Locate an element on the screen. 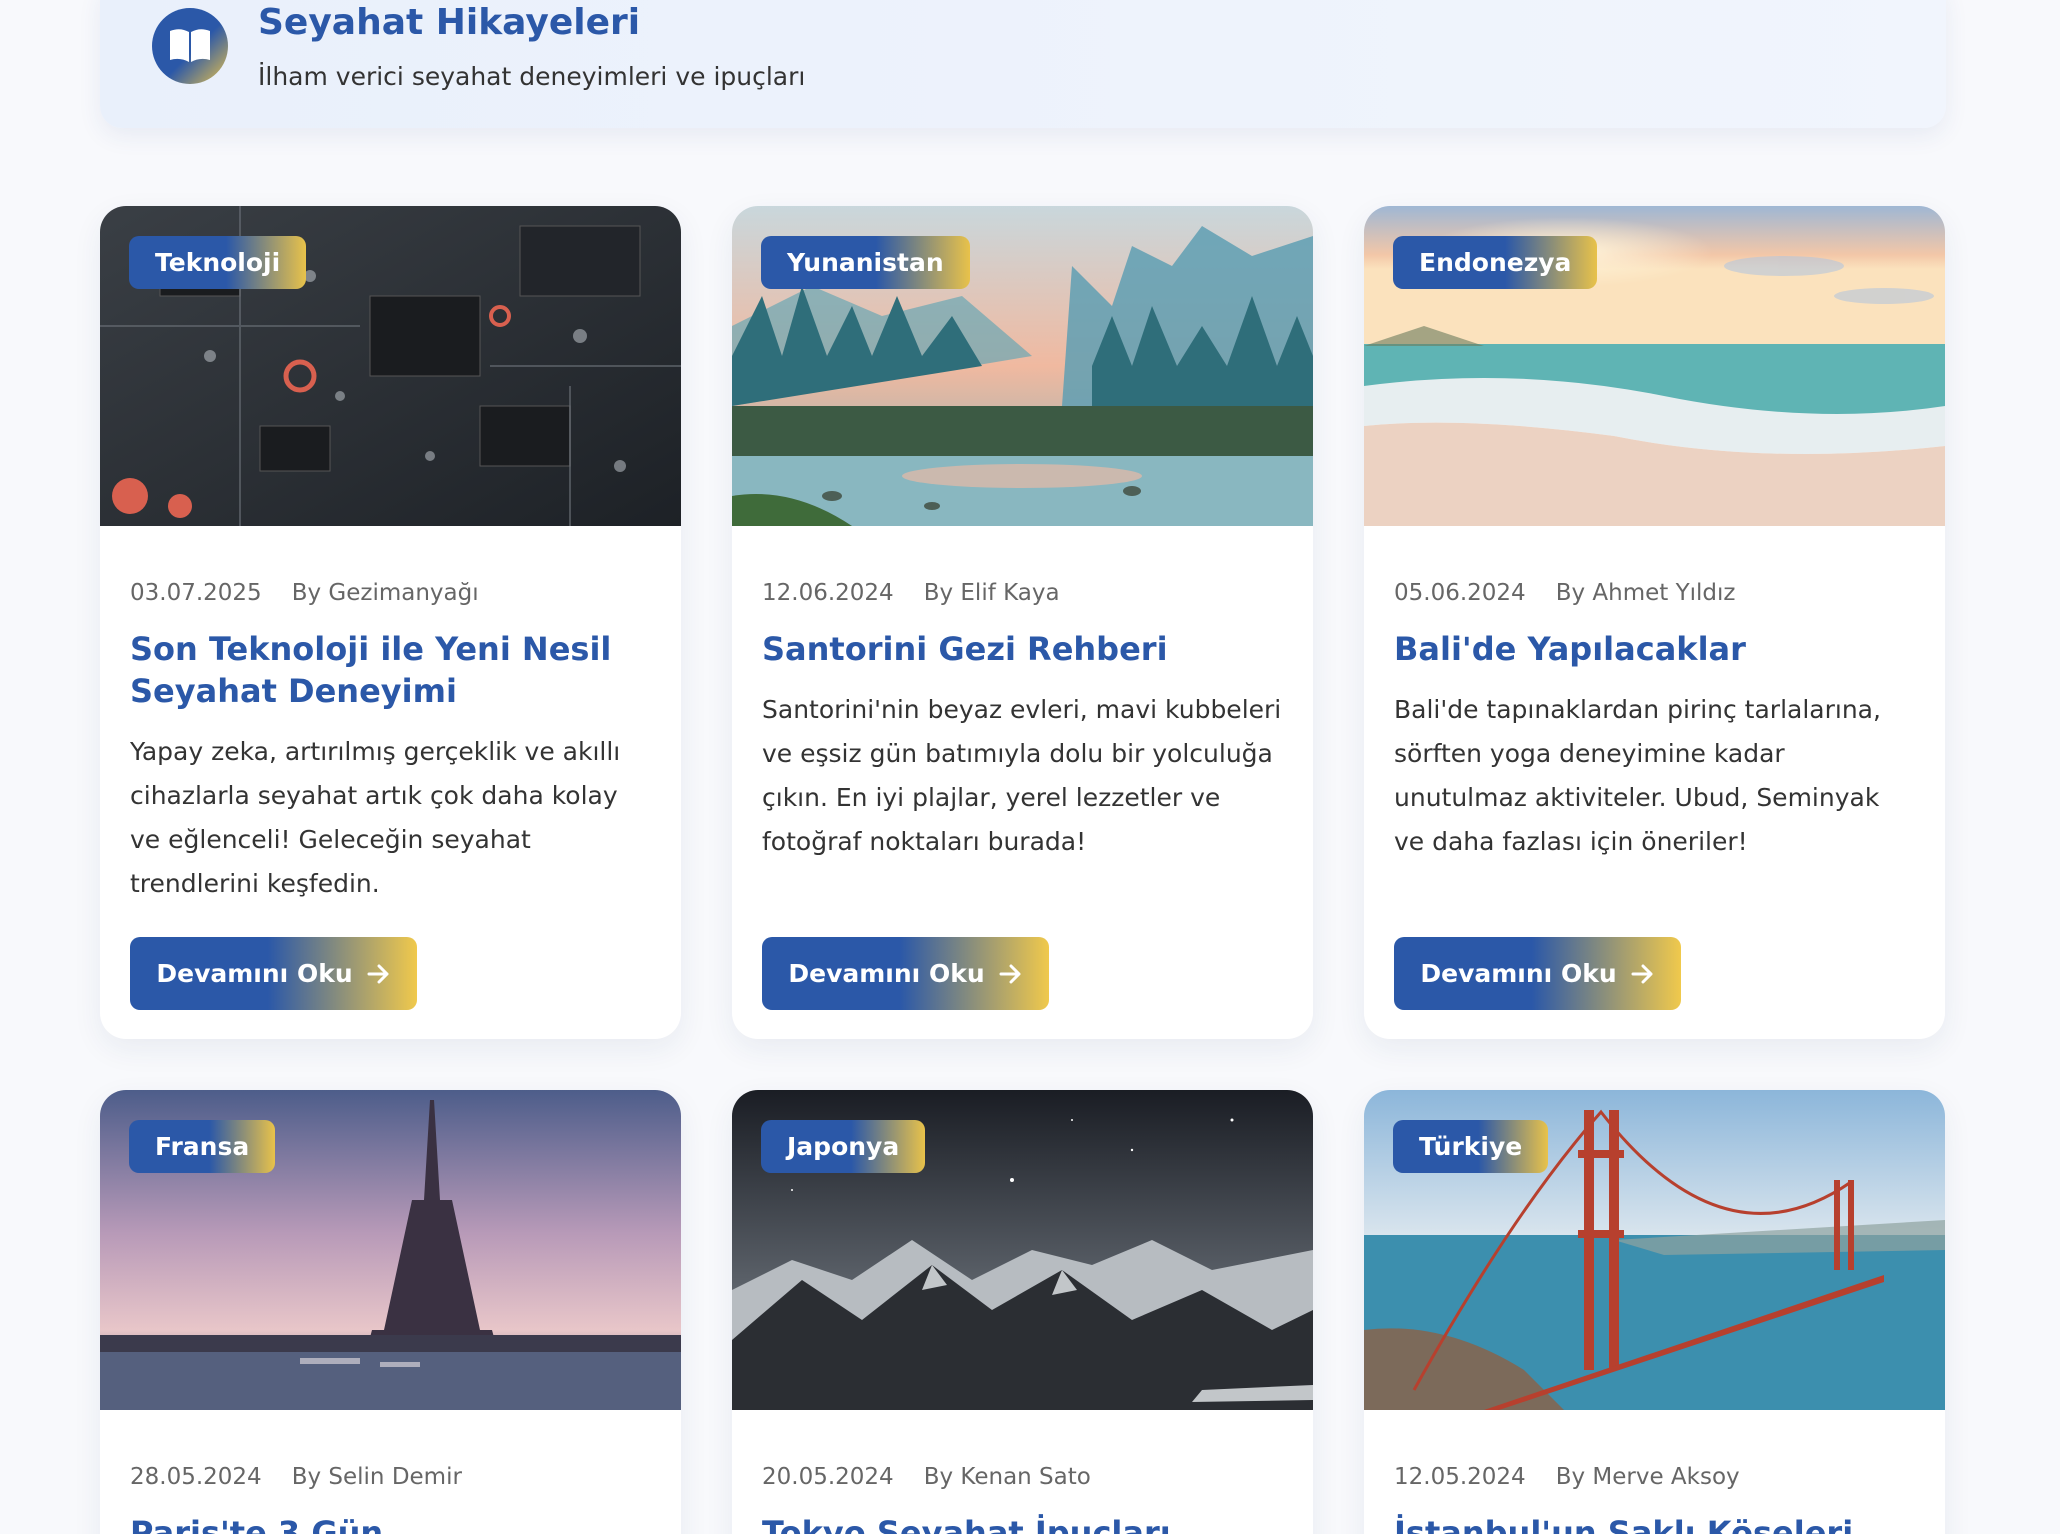 The image size is (2060, 1534). card-meta: 12.05.2024 By Merve Aksoy is located at coordinates (1654, 1477).